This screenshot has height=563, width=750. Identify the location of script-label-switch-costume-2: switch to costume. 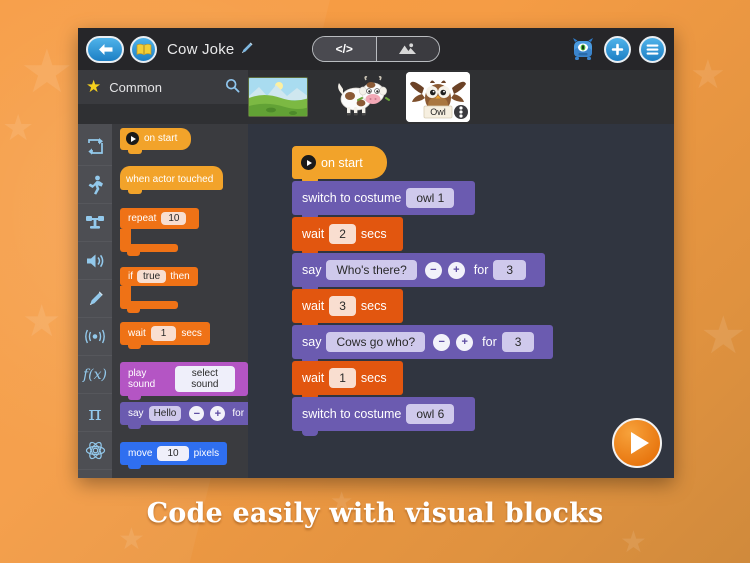
(352, 414).